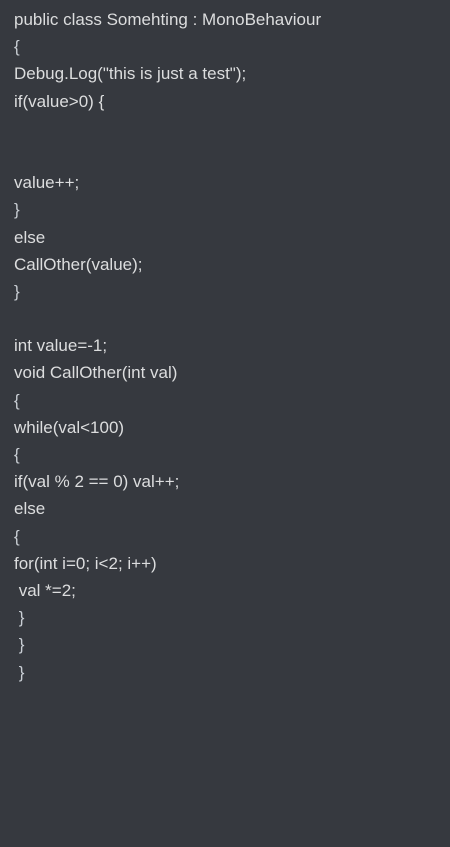 The height and width of the screenshot is (847, 450). I want to click on code-line: CallOther(value);, so click(78, 264).